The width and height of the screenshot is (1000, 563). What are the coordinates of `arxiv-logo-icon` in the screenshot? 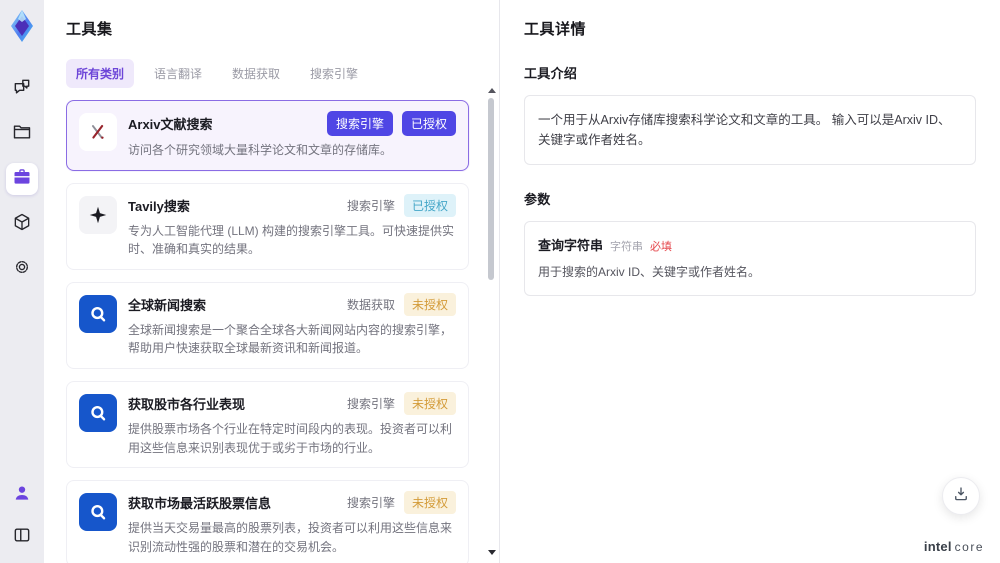 It's located at (98, 132).